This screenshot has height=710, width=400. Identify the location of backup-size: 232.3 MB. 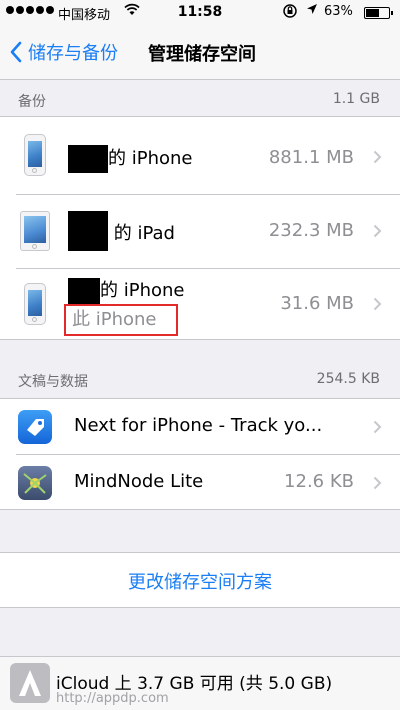
(311, 230).